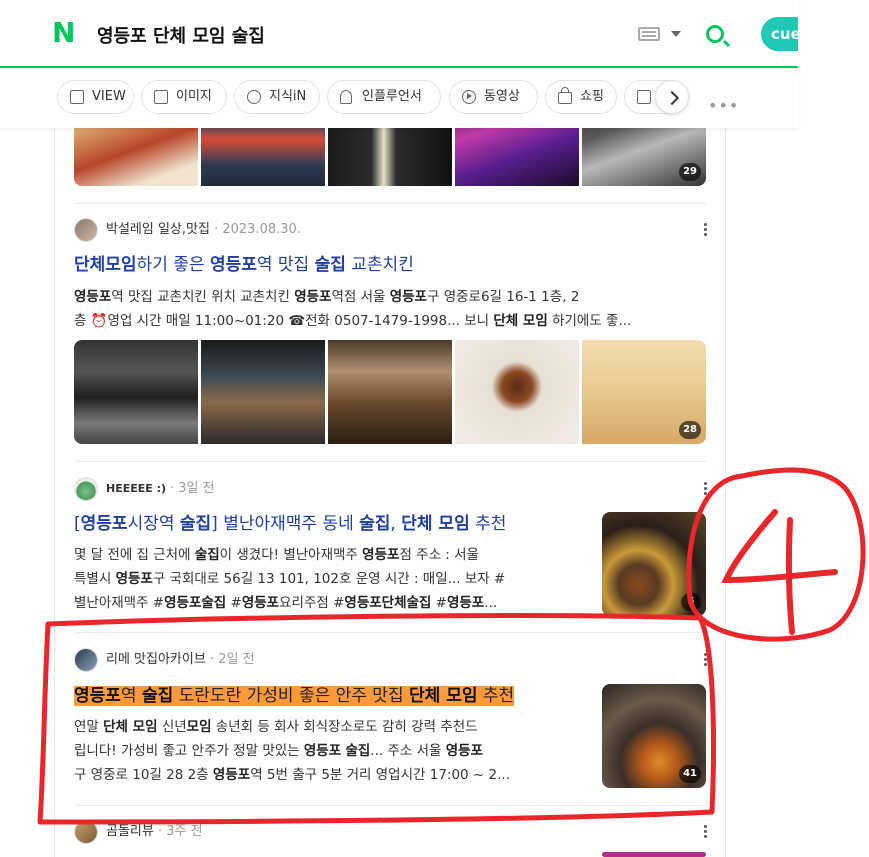  What do you see at coordinates (236, 659) in the screenshot?
I see `post-date: 2일 전` at bounding box center [236, 659].